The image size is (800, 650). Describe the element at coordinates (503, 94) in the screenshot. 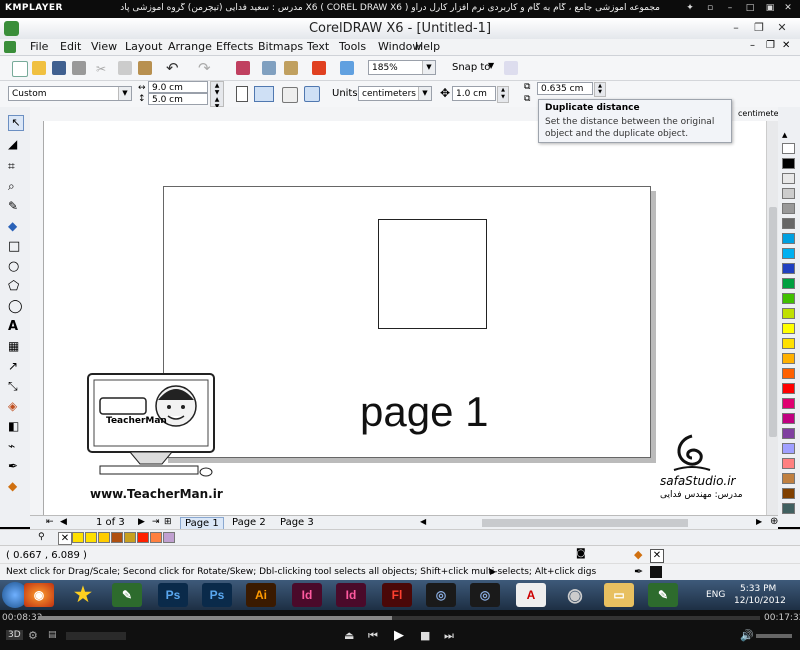

I see `nudge-spinner: ▲ ▼` at that location.